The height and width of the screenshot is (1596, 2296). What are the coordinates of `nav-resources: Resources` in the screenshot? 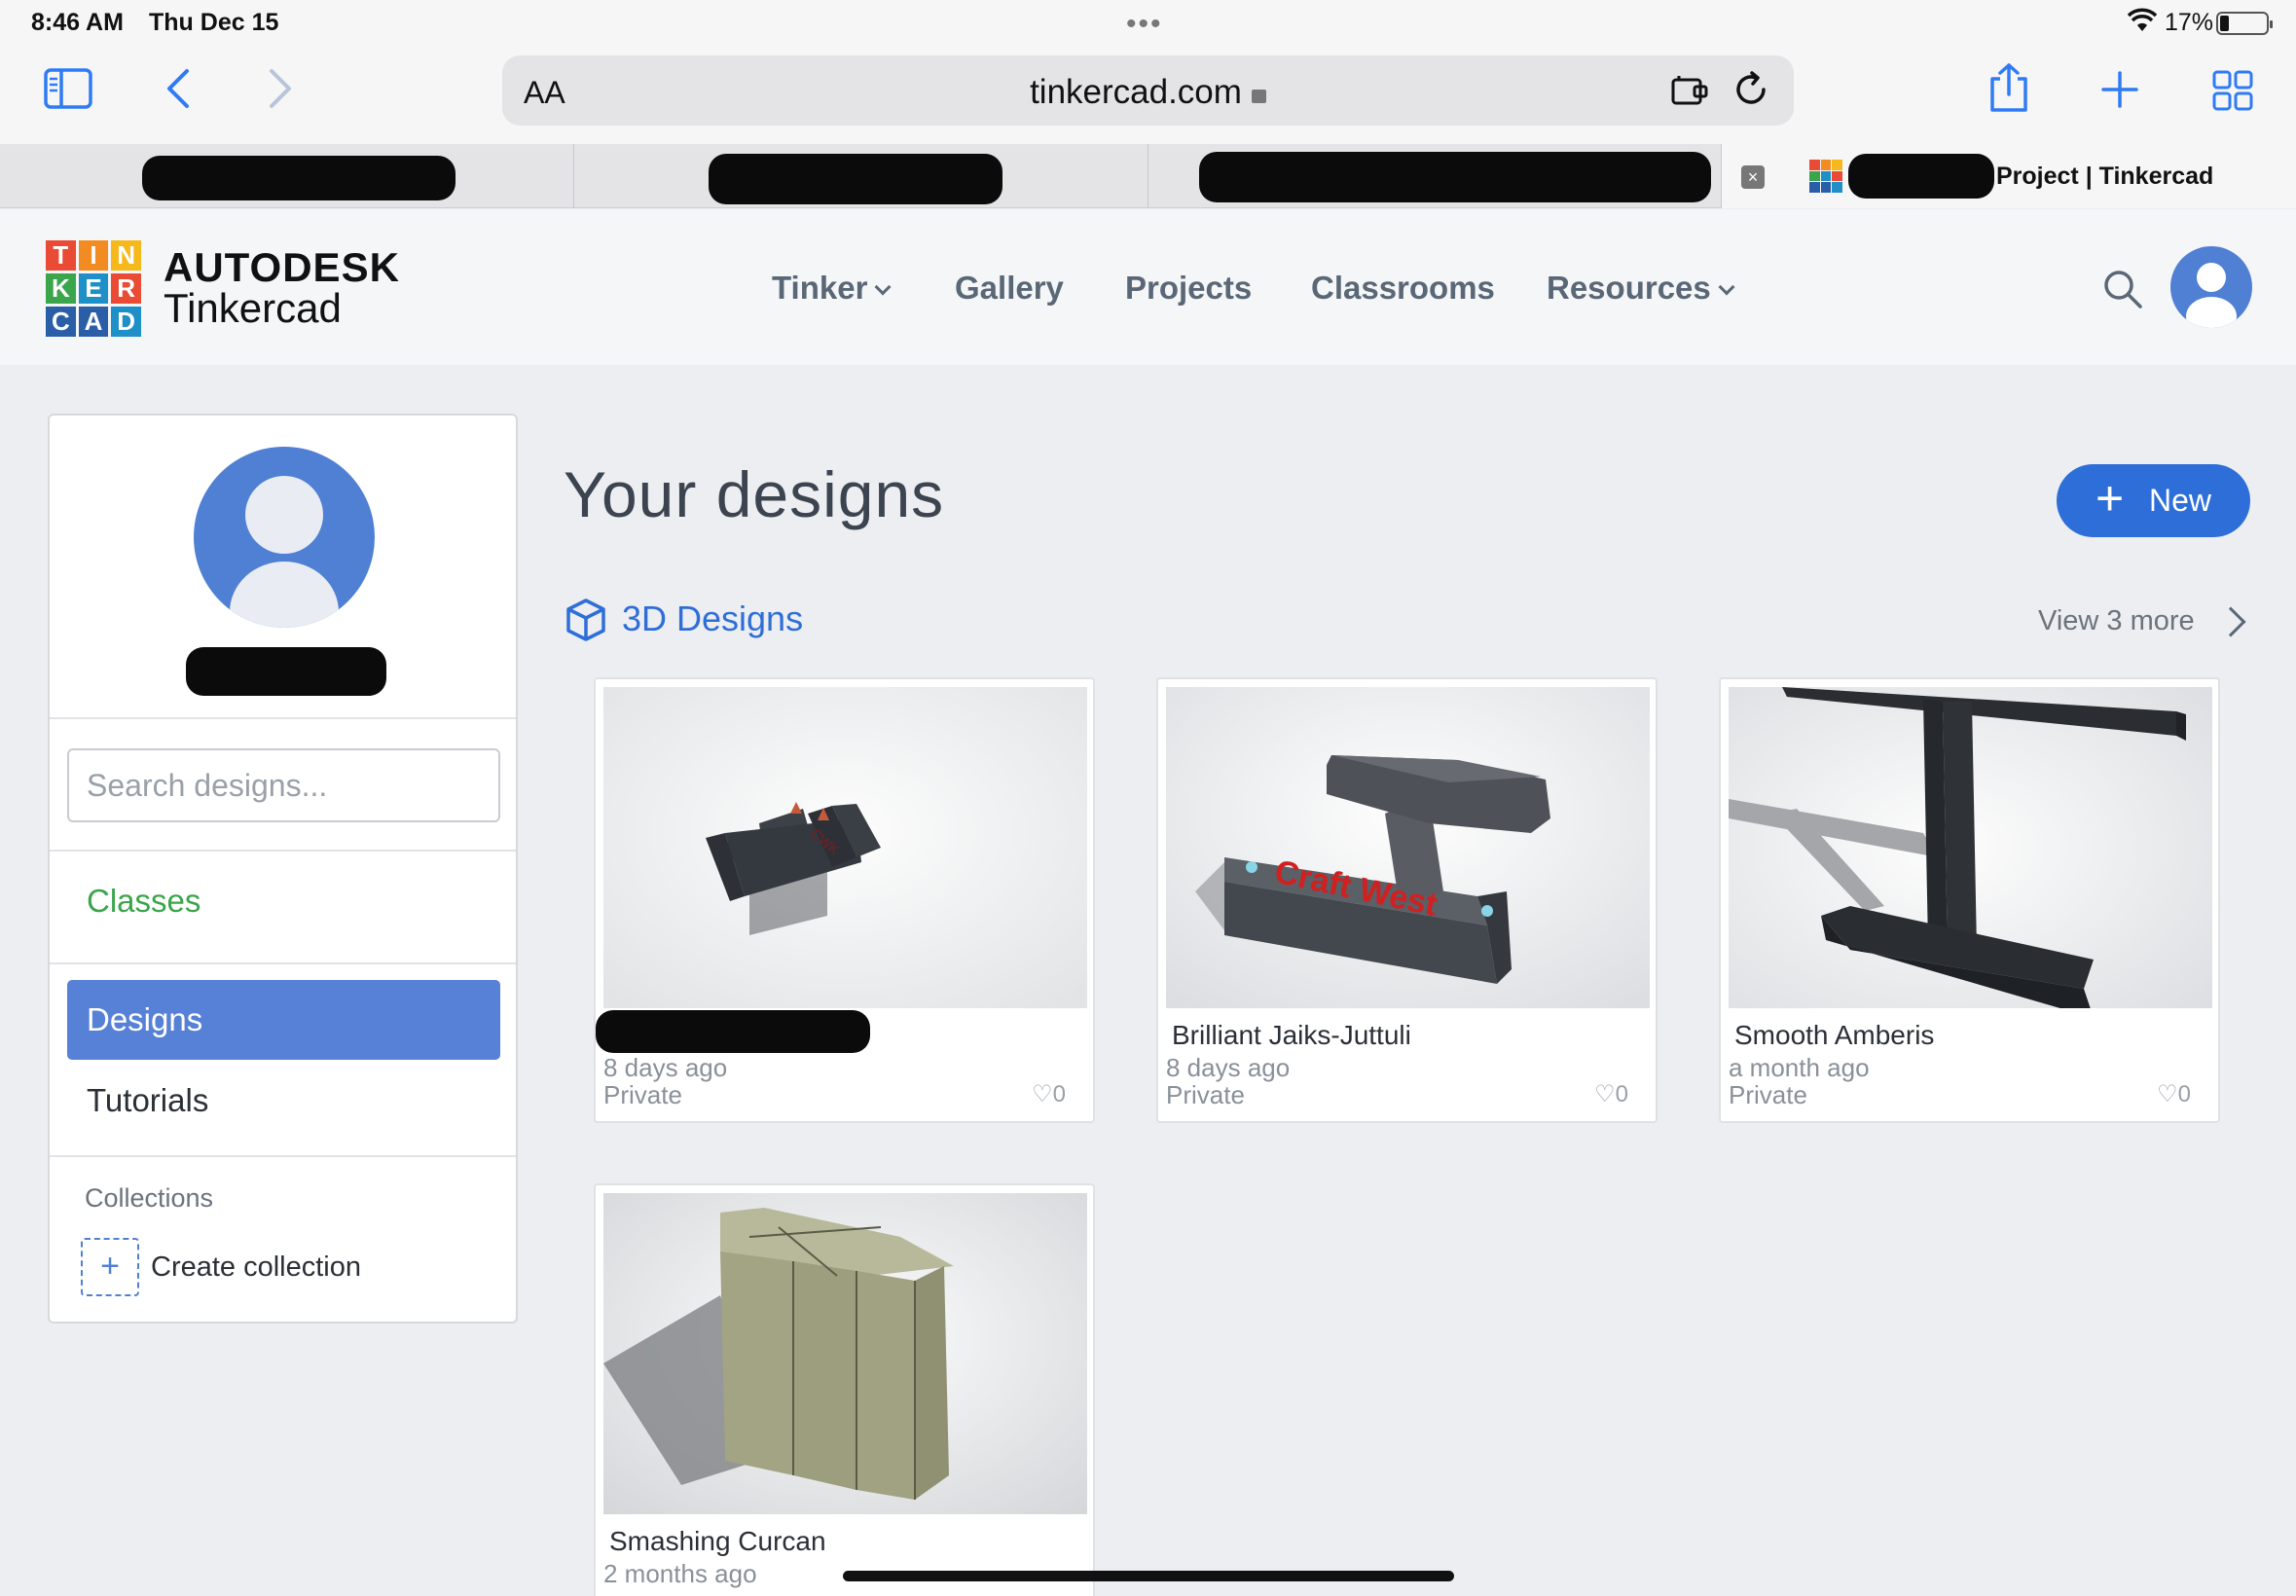 It's located at (1641, 288).